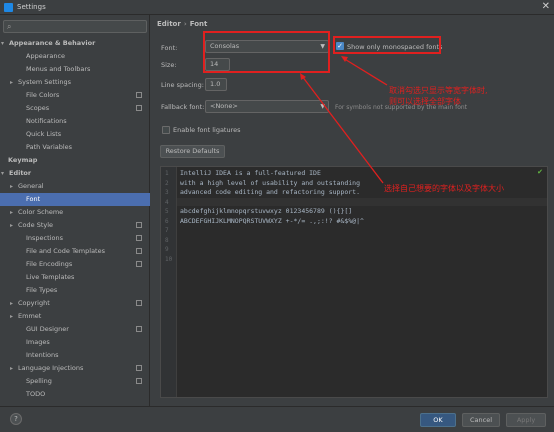 This screenshot has height=432, width=554. I want to click on close-icon: ✕, so click(546, 6).